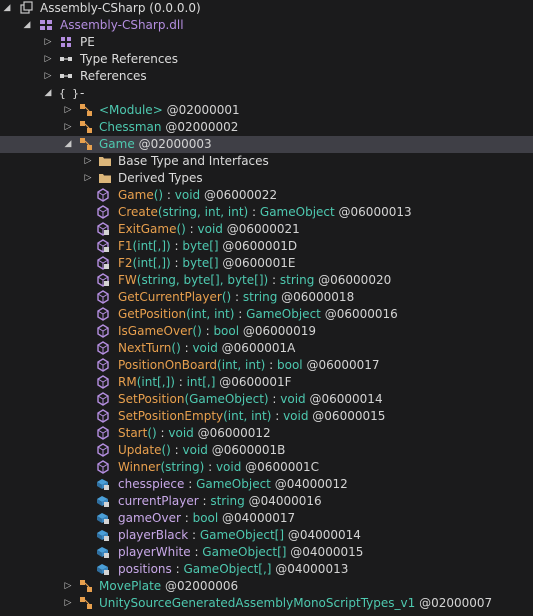 The image size is (533, 616). I want to click on tree-node-type-chessman: ▷ Chessman @02000002, so click(266, 127).